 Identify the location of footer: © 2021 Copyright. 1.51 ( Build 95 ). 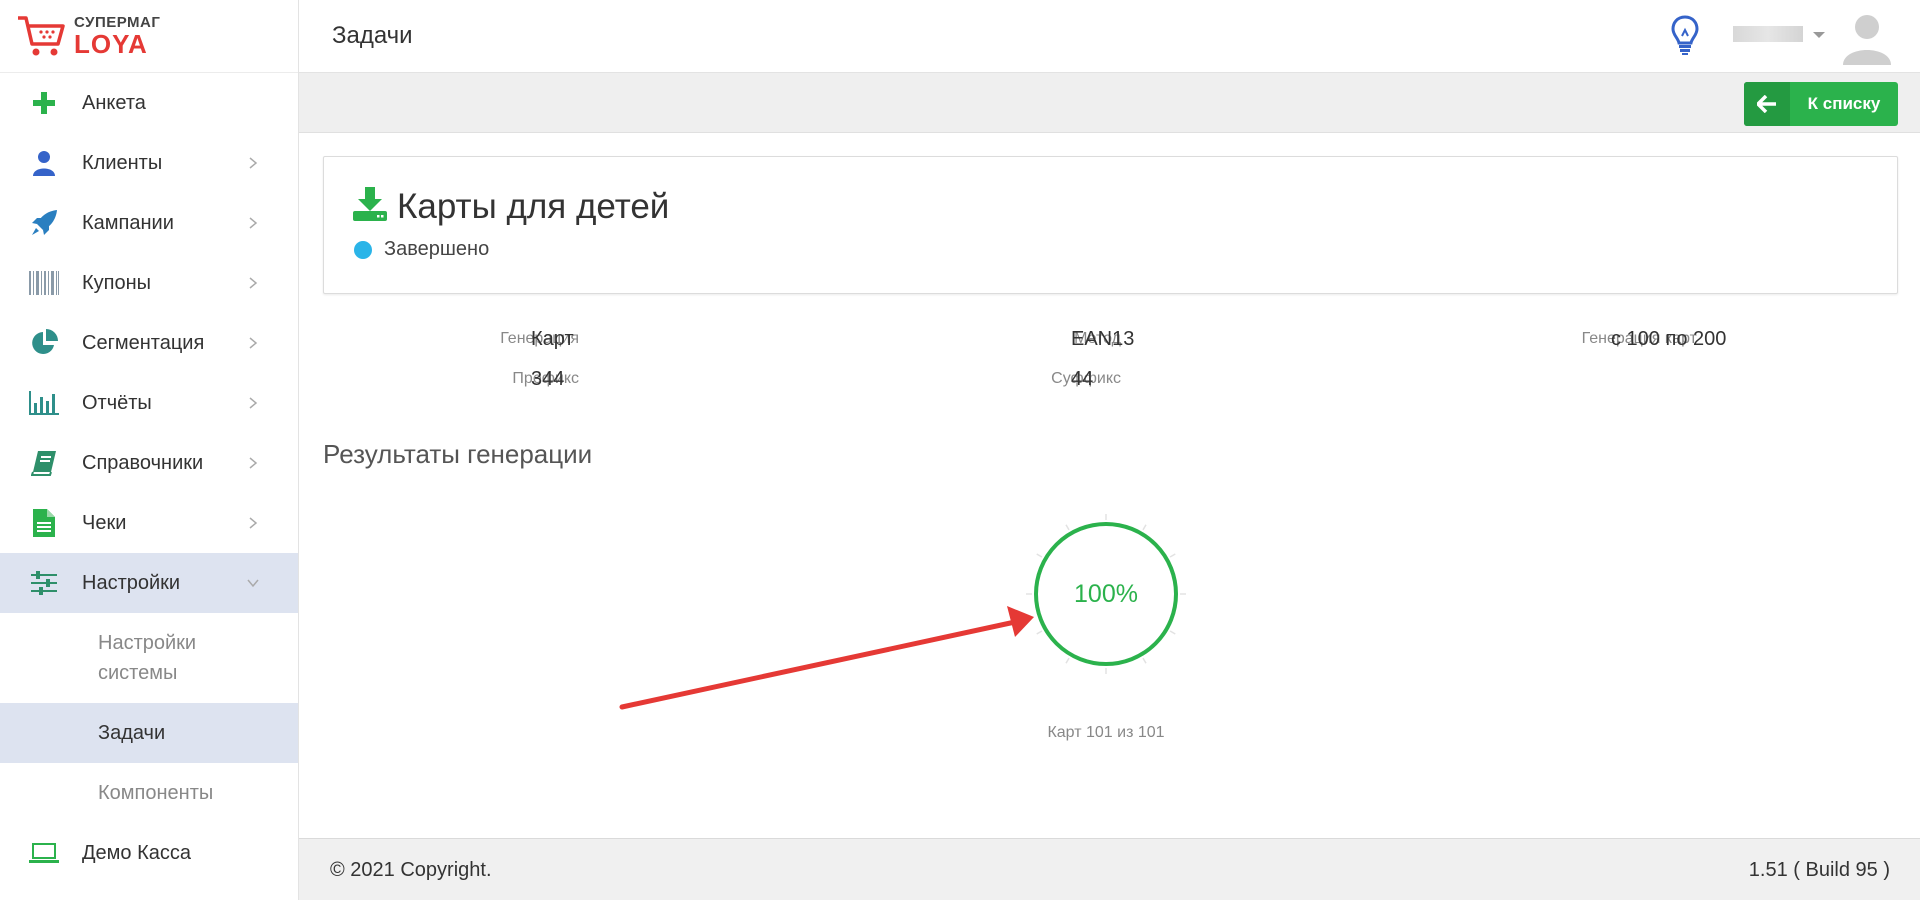
(1109, 869).